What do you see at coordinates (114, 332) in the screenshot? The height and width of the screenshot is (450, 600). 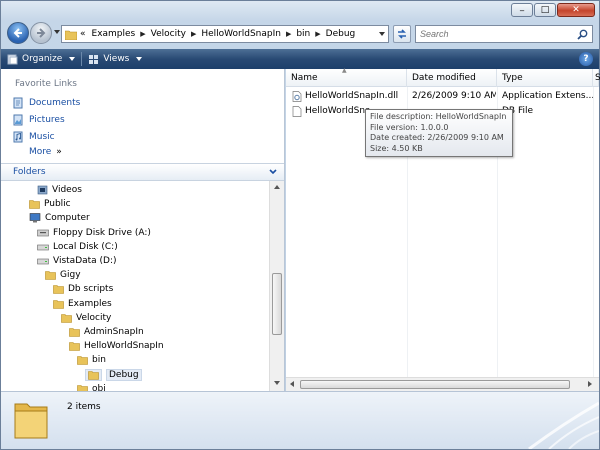 I see `folder-tree-label: AdminSnapIn` at bounding box center [114, 332].